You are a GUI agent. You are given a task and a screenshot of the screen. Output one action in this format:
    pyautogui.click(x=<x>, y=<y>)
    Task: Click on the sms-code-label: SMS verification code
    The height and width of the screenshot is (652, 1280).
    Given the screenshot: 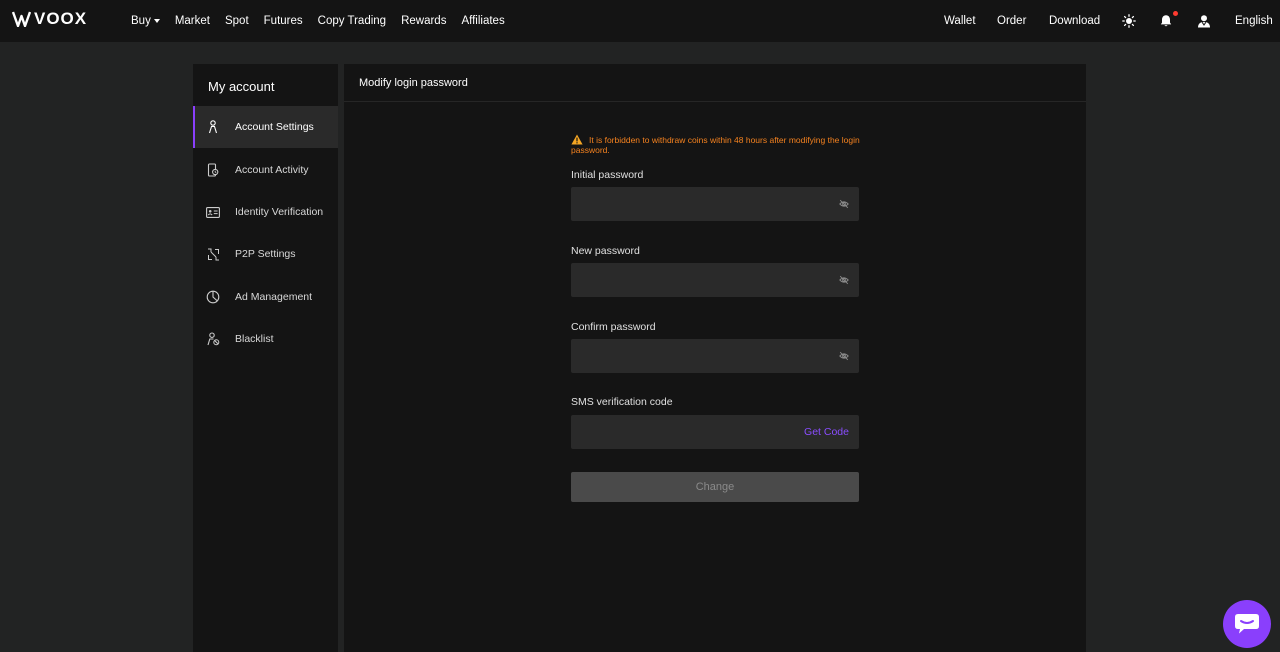 What is the action you would take?
    pyautogui.click(x=622, y=402)
    